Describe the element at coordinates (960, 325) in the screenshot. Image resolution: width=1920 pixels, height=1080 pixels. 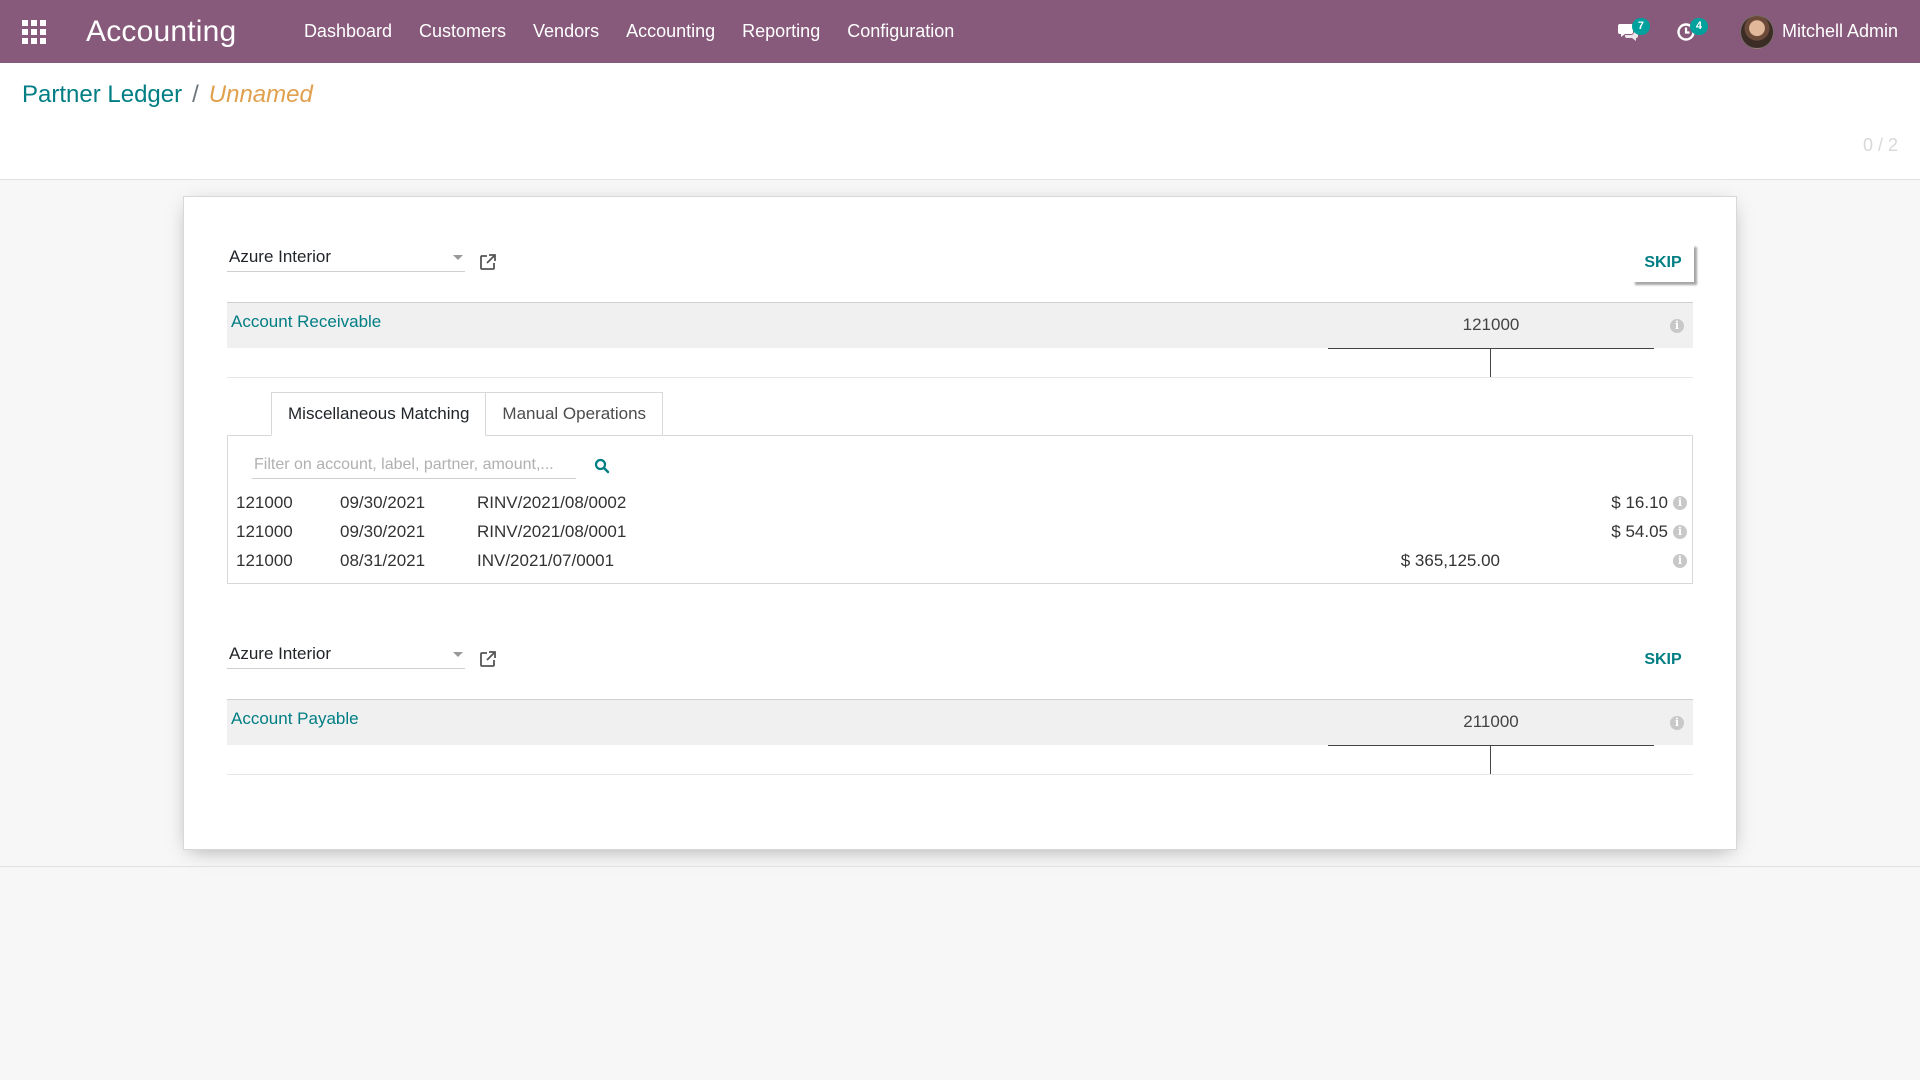
I see `account-row: Account Receivable 121000 i` at that location.